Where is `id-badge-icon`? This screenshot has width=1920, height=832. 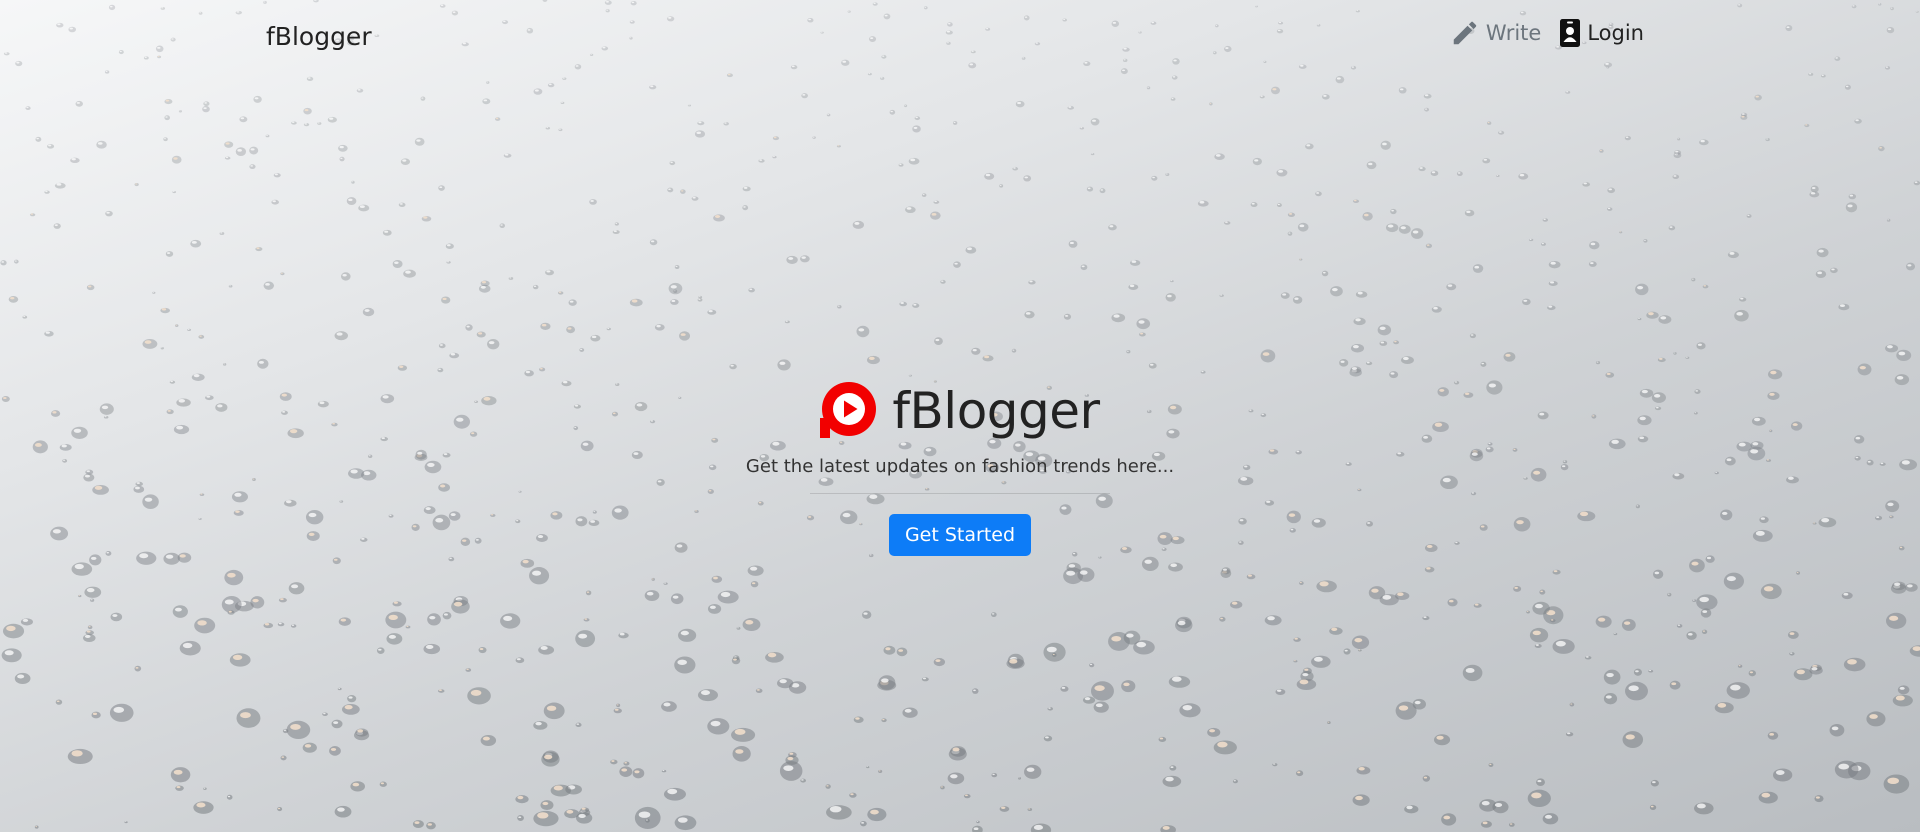
id-badge-icon is located at coordinates (1570, 33).